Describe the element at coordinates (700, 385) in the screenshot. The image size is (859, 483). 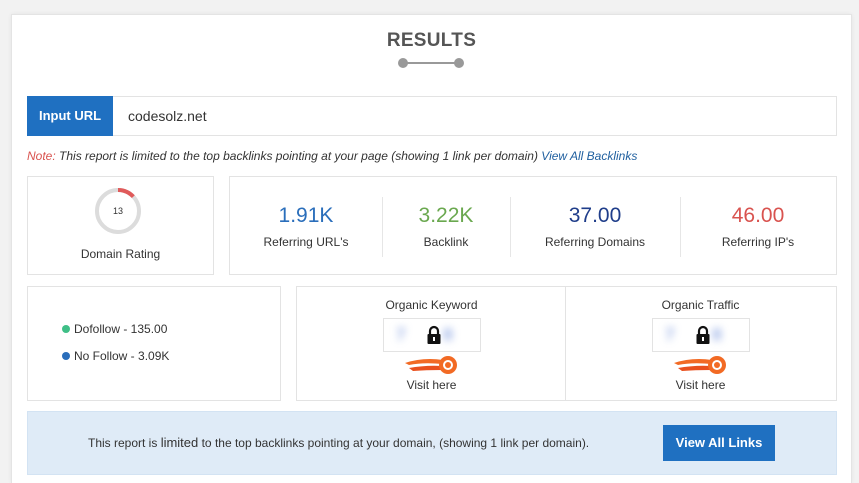
I see `organic-traffic-visit-link: Visit here` at that location.